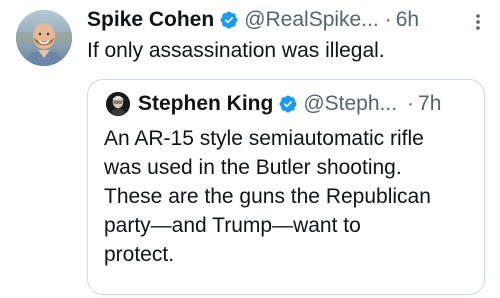  I want to click on quoted-text-line: protect., so click(139, 254).